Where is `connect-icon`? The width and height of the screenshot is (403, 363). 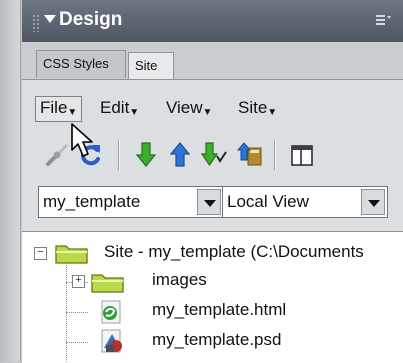
connect-icon is located at coordinates (58, 155).